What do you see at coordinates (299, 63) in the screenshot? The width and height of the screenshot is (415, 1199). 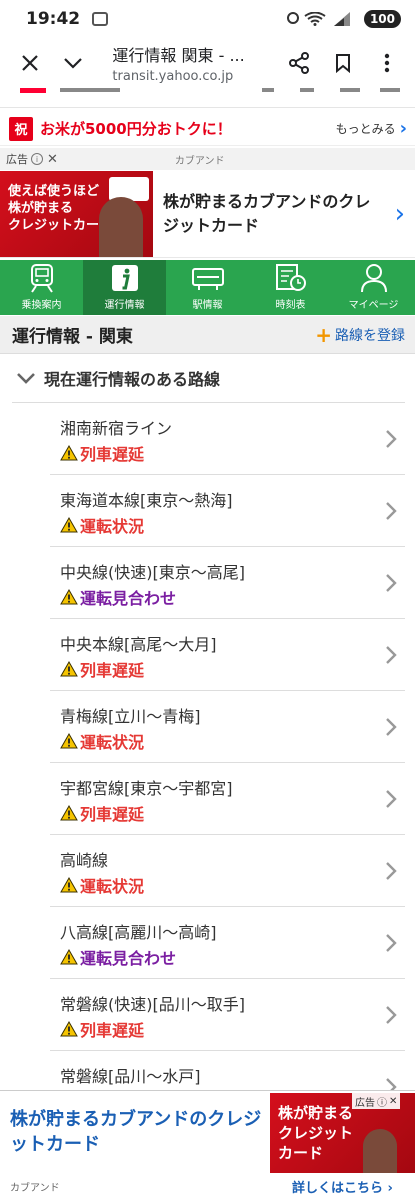 I see `share-icon` at bounding box center [299, 63].